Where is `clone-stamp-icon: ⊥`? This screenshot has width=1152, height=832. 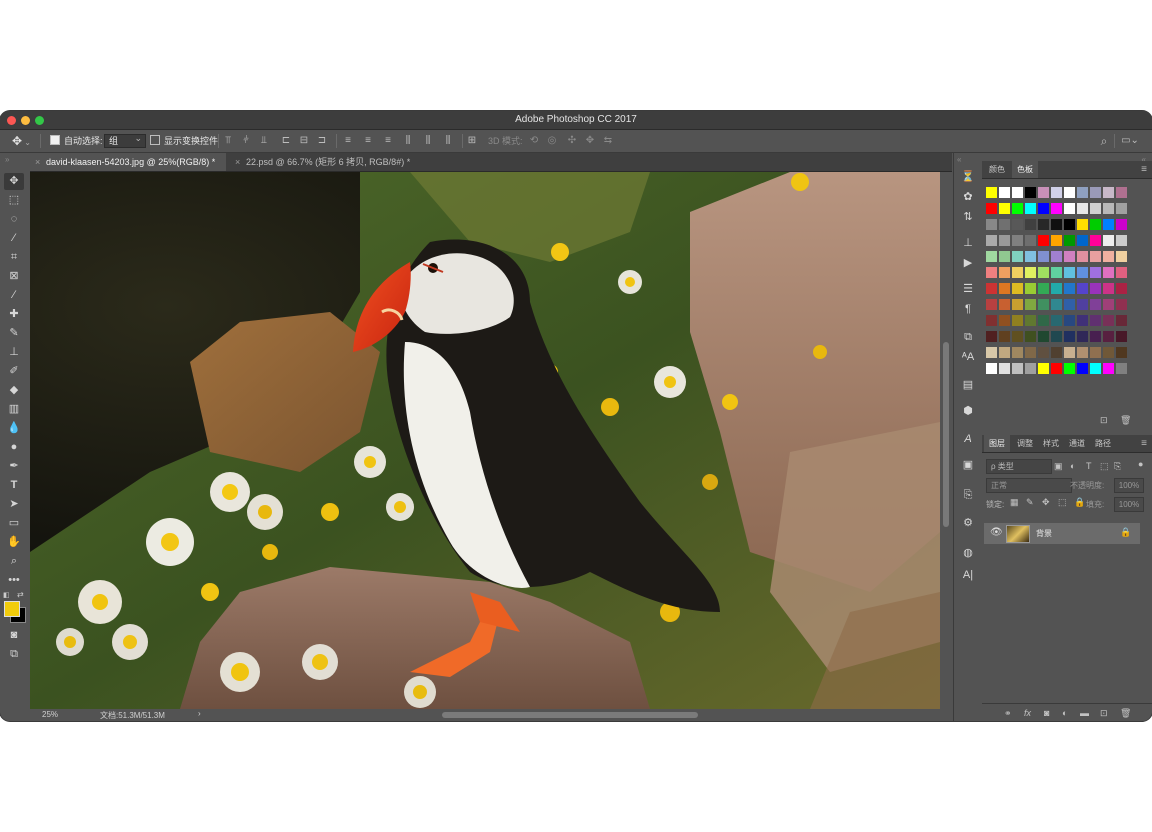
clone-stamp-icon: ⊥ is located at coordinates (14, 352).